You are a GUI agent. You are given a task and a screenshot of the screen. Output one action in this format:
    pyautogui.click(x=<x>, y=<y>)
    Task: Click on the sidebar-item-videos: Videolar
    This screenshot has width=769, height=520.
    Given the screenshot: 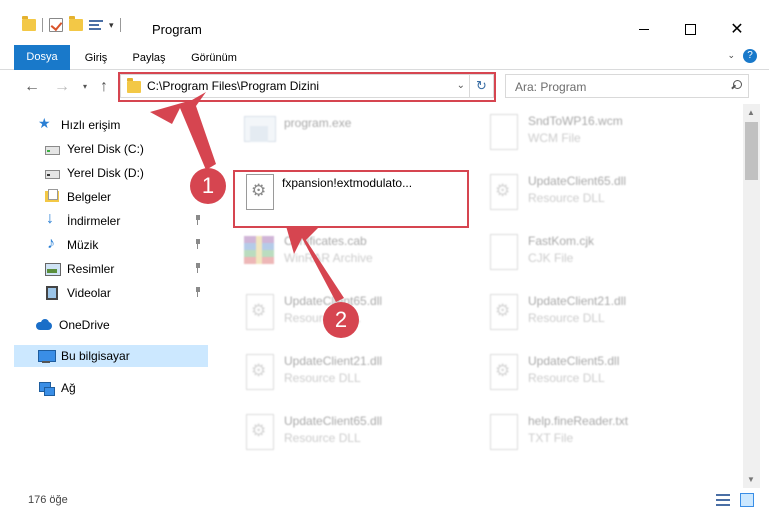 What is the action you would take?
    pyautogui.click(x=111, y=293)
    